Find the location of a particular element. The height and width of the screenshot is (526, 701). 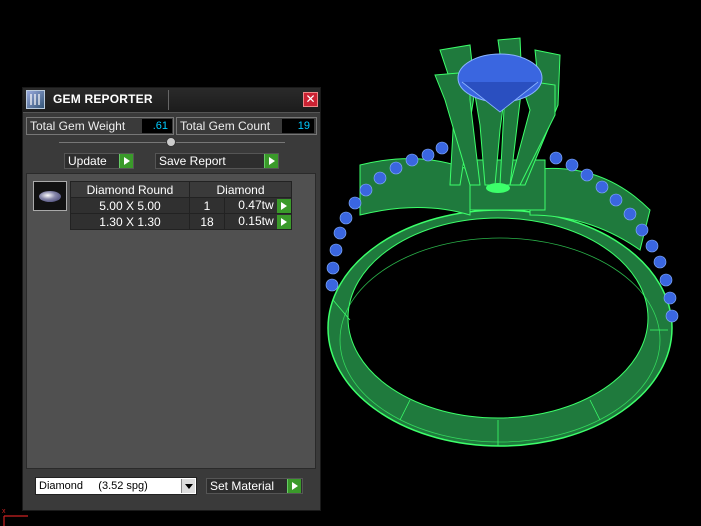

header-material: Diamond is located at coordinates (240, 189).